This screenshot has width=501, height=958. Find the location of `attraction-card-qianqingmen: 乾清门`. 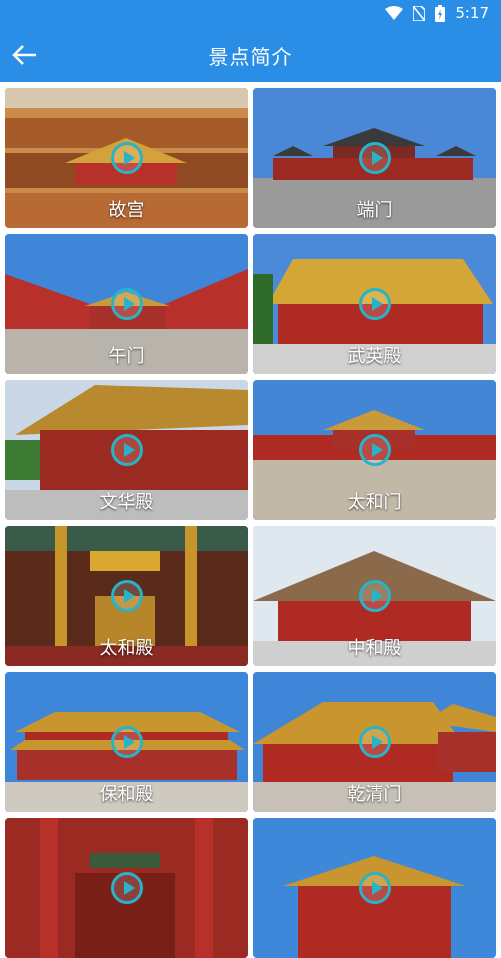

attraction-card-qianqingmen: 乾清门 is located at coordinates (374, 742).